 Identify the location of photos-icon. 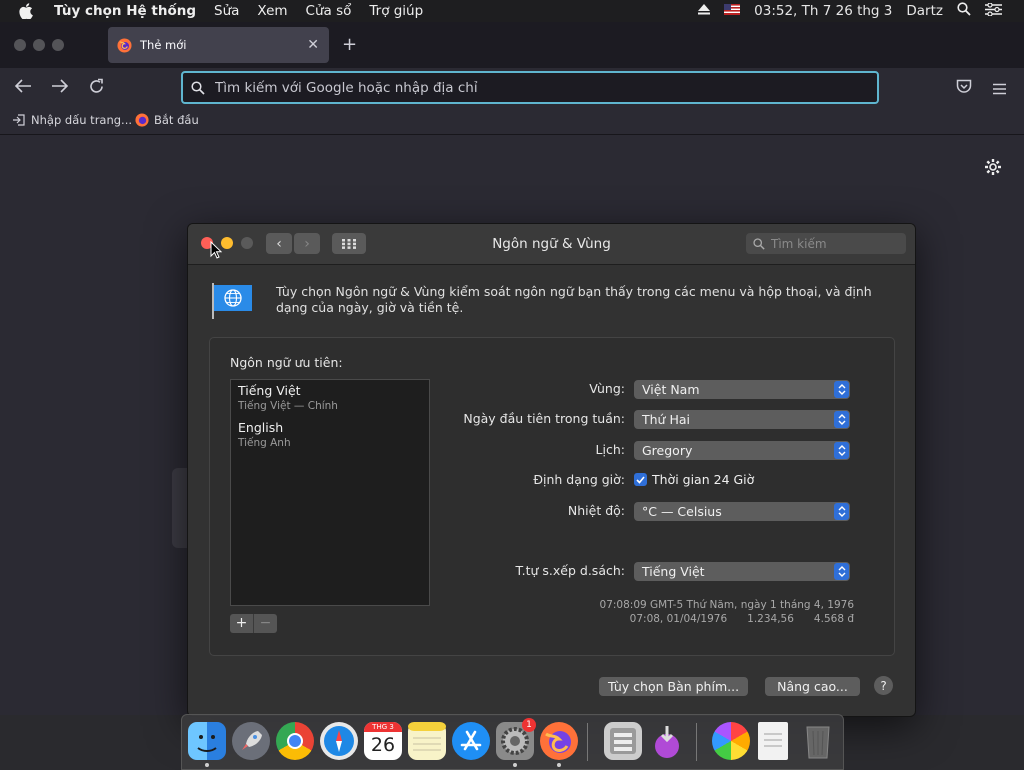
(731, 741).